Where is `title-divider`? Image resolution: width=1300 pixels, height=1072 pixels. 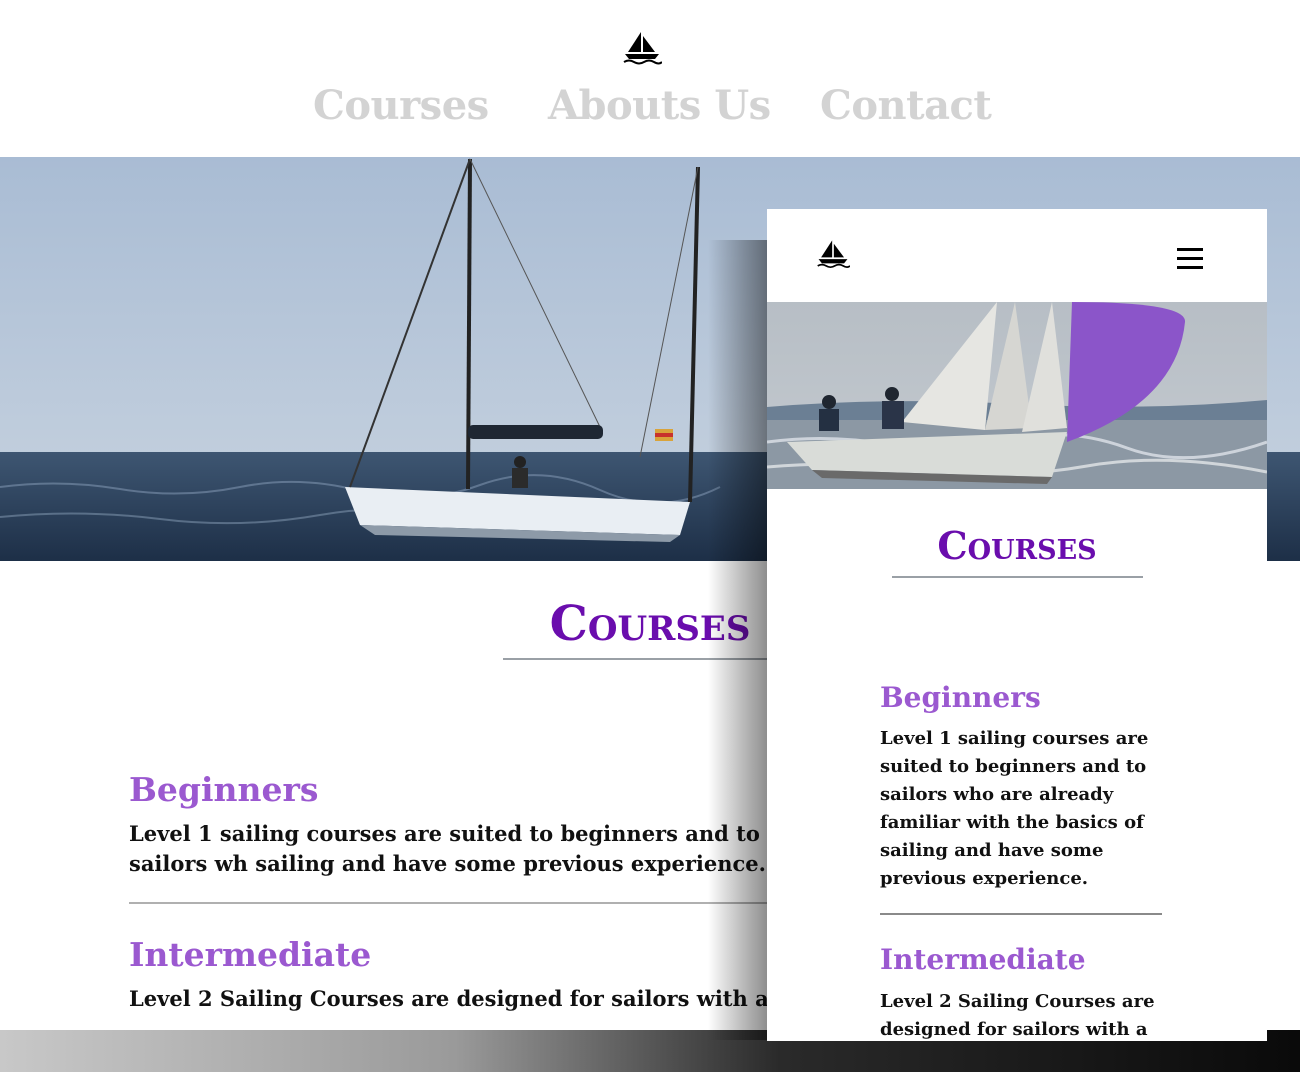 title-divider is located at coordinates (1017, 577).